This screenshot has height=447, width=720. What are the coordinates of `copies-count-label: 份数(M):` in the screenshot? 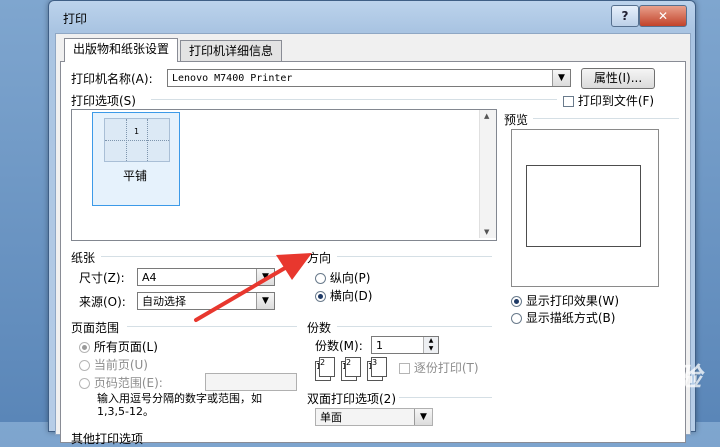 It's located at (339, 346).